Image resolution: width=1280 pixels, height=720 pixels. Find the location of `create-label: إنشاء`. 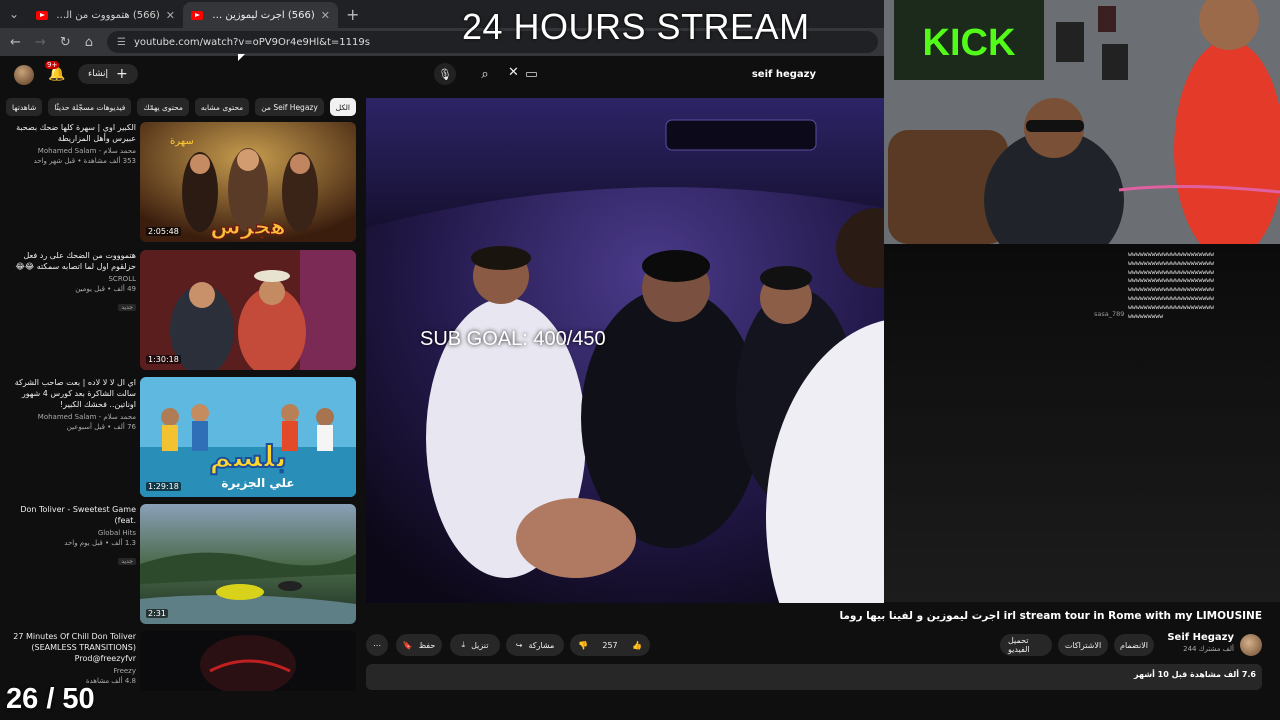

create-label: إنشاء is located at coordinates (98, 74).